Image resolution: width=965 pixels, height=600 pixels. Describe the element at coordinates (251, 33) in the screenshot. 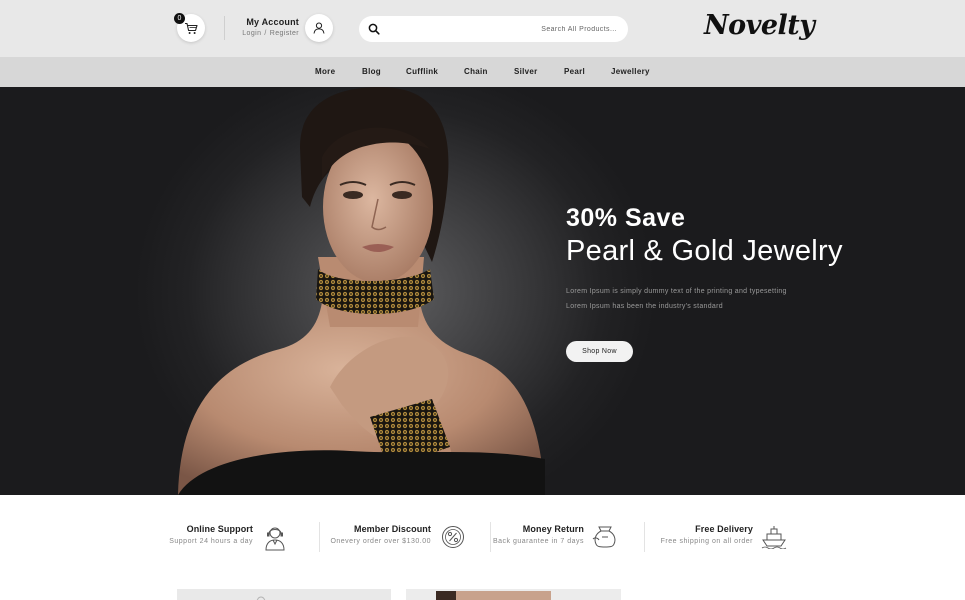

I see `login-link: Login` at that location.